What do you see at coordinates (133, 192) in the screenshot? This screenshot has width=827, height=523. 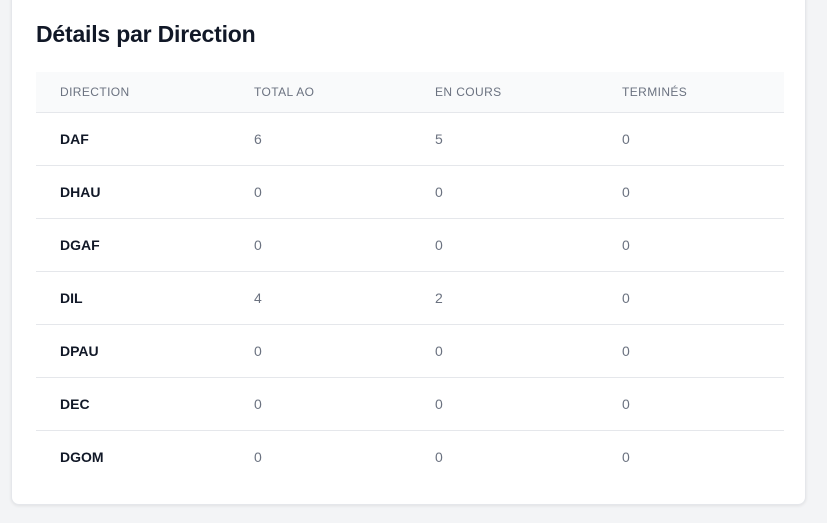 I see `cell-direction: DHAU` at bounding box center [133, 192].